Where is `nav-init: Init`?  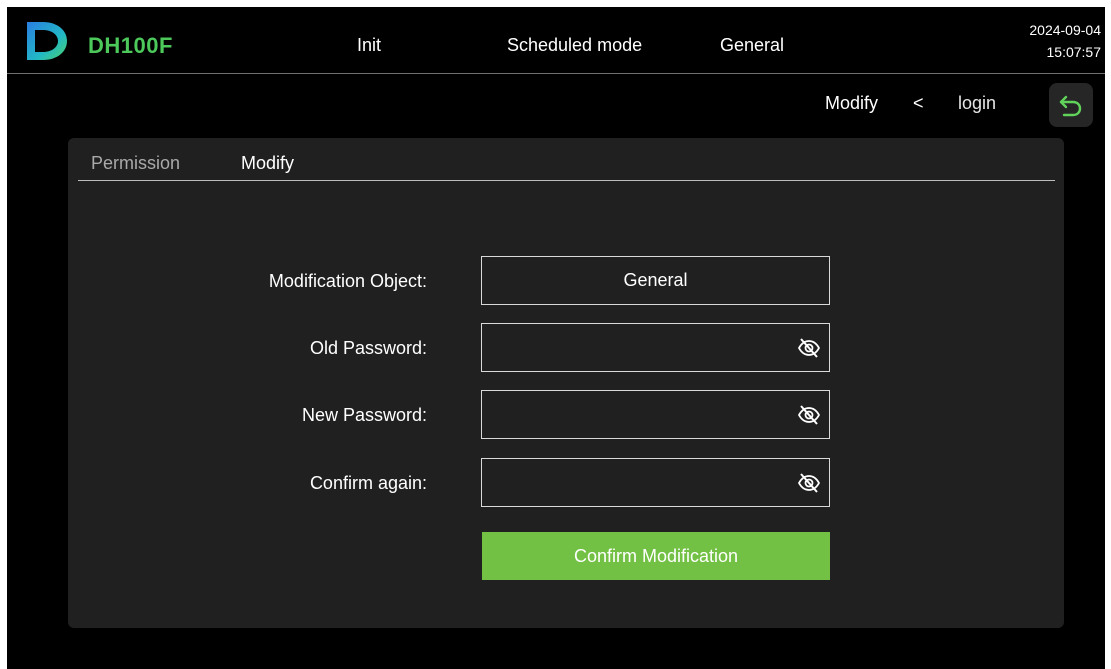 nav-init: Init is located at coordinates (369, 45).